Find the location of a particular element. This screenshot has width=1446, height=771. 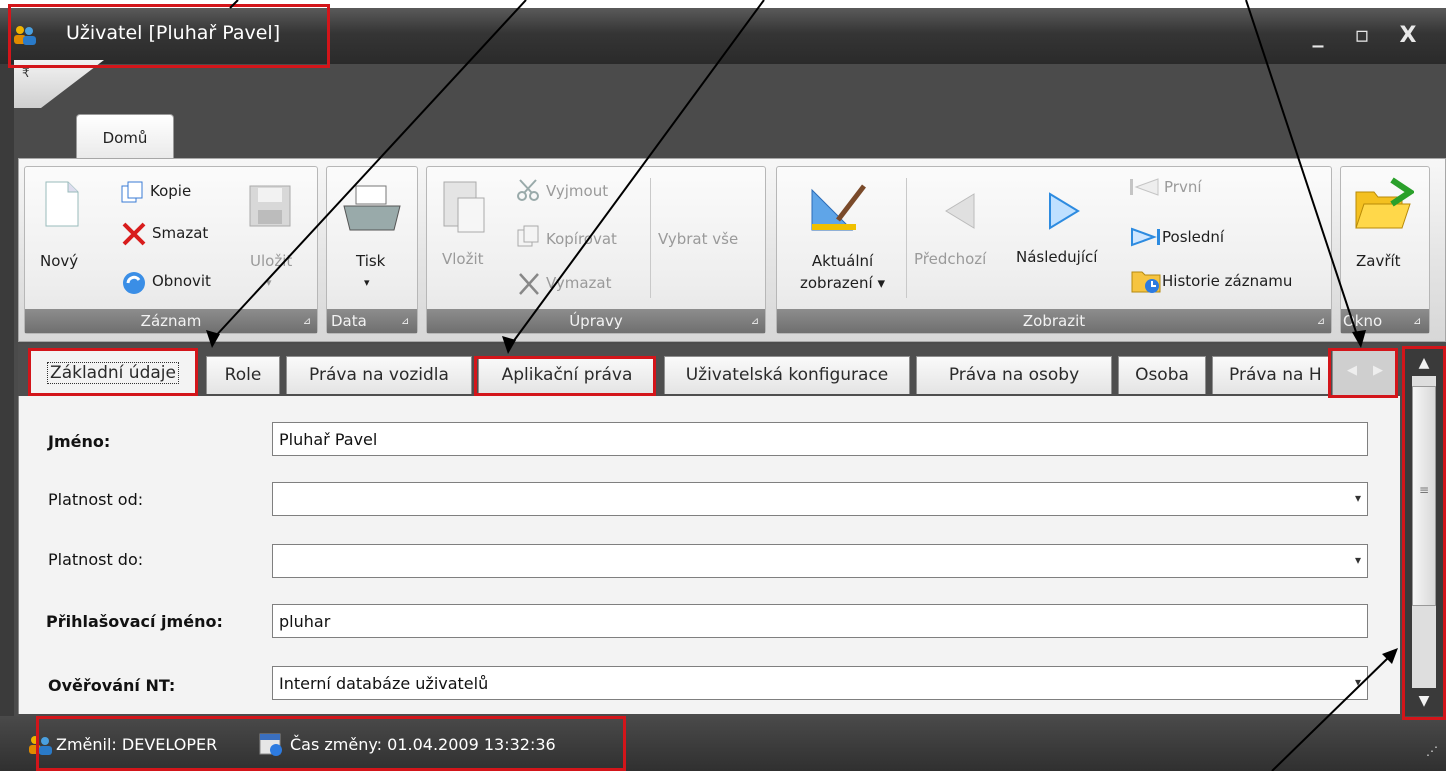

vybrat-vse-button: Vybrat vše is located at coordinates (698, 239).